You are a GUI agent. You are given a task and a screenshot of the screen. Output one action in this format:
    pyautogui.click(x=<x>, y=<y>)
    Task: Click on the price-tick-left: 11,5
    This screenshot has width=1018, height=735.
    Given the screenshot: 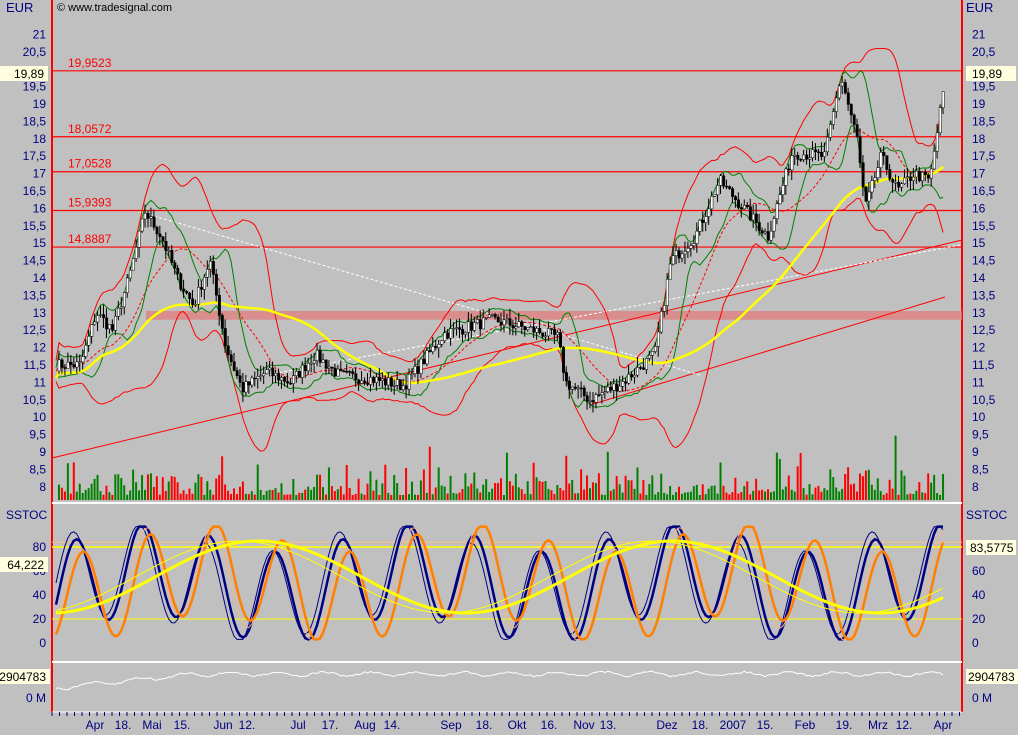 What is the action you would take?
    pyautogui.click(x=35, y=365)
    